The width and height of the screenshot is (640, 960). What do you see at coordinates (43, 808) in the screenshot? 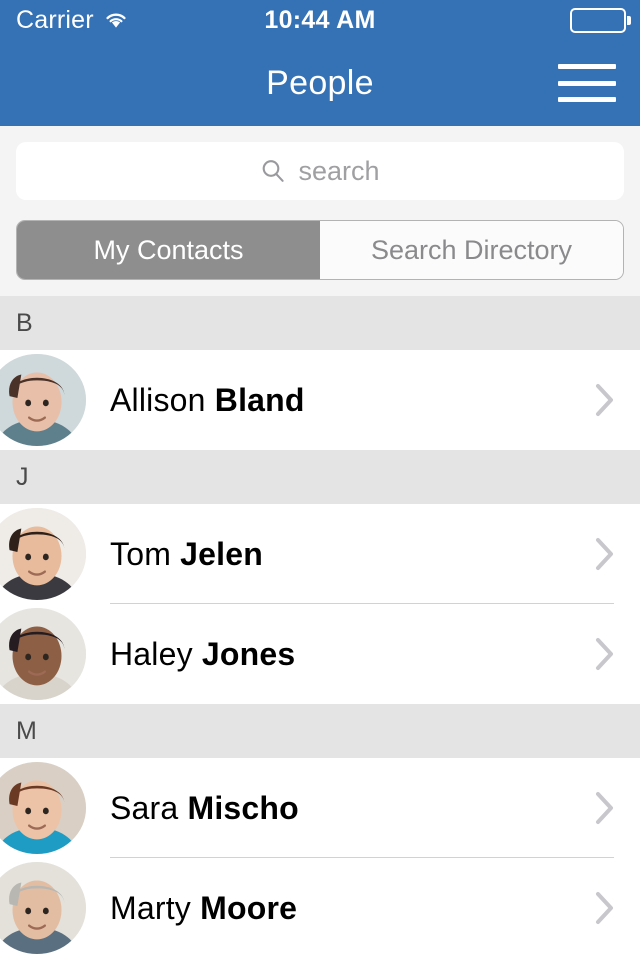
I see `avatar-sara-mischo` at bounding box center [43, 808].